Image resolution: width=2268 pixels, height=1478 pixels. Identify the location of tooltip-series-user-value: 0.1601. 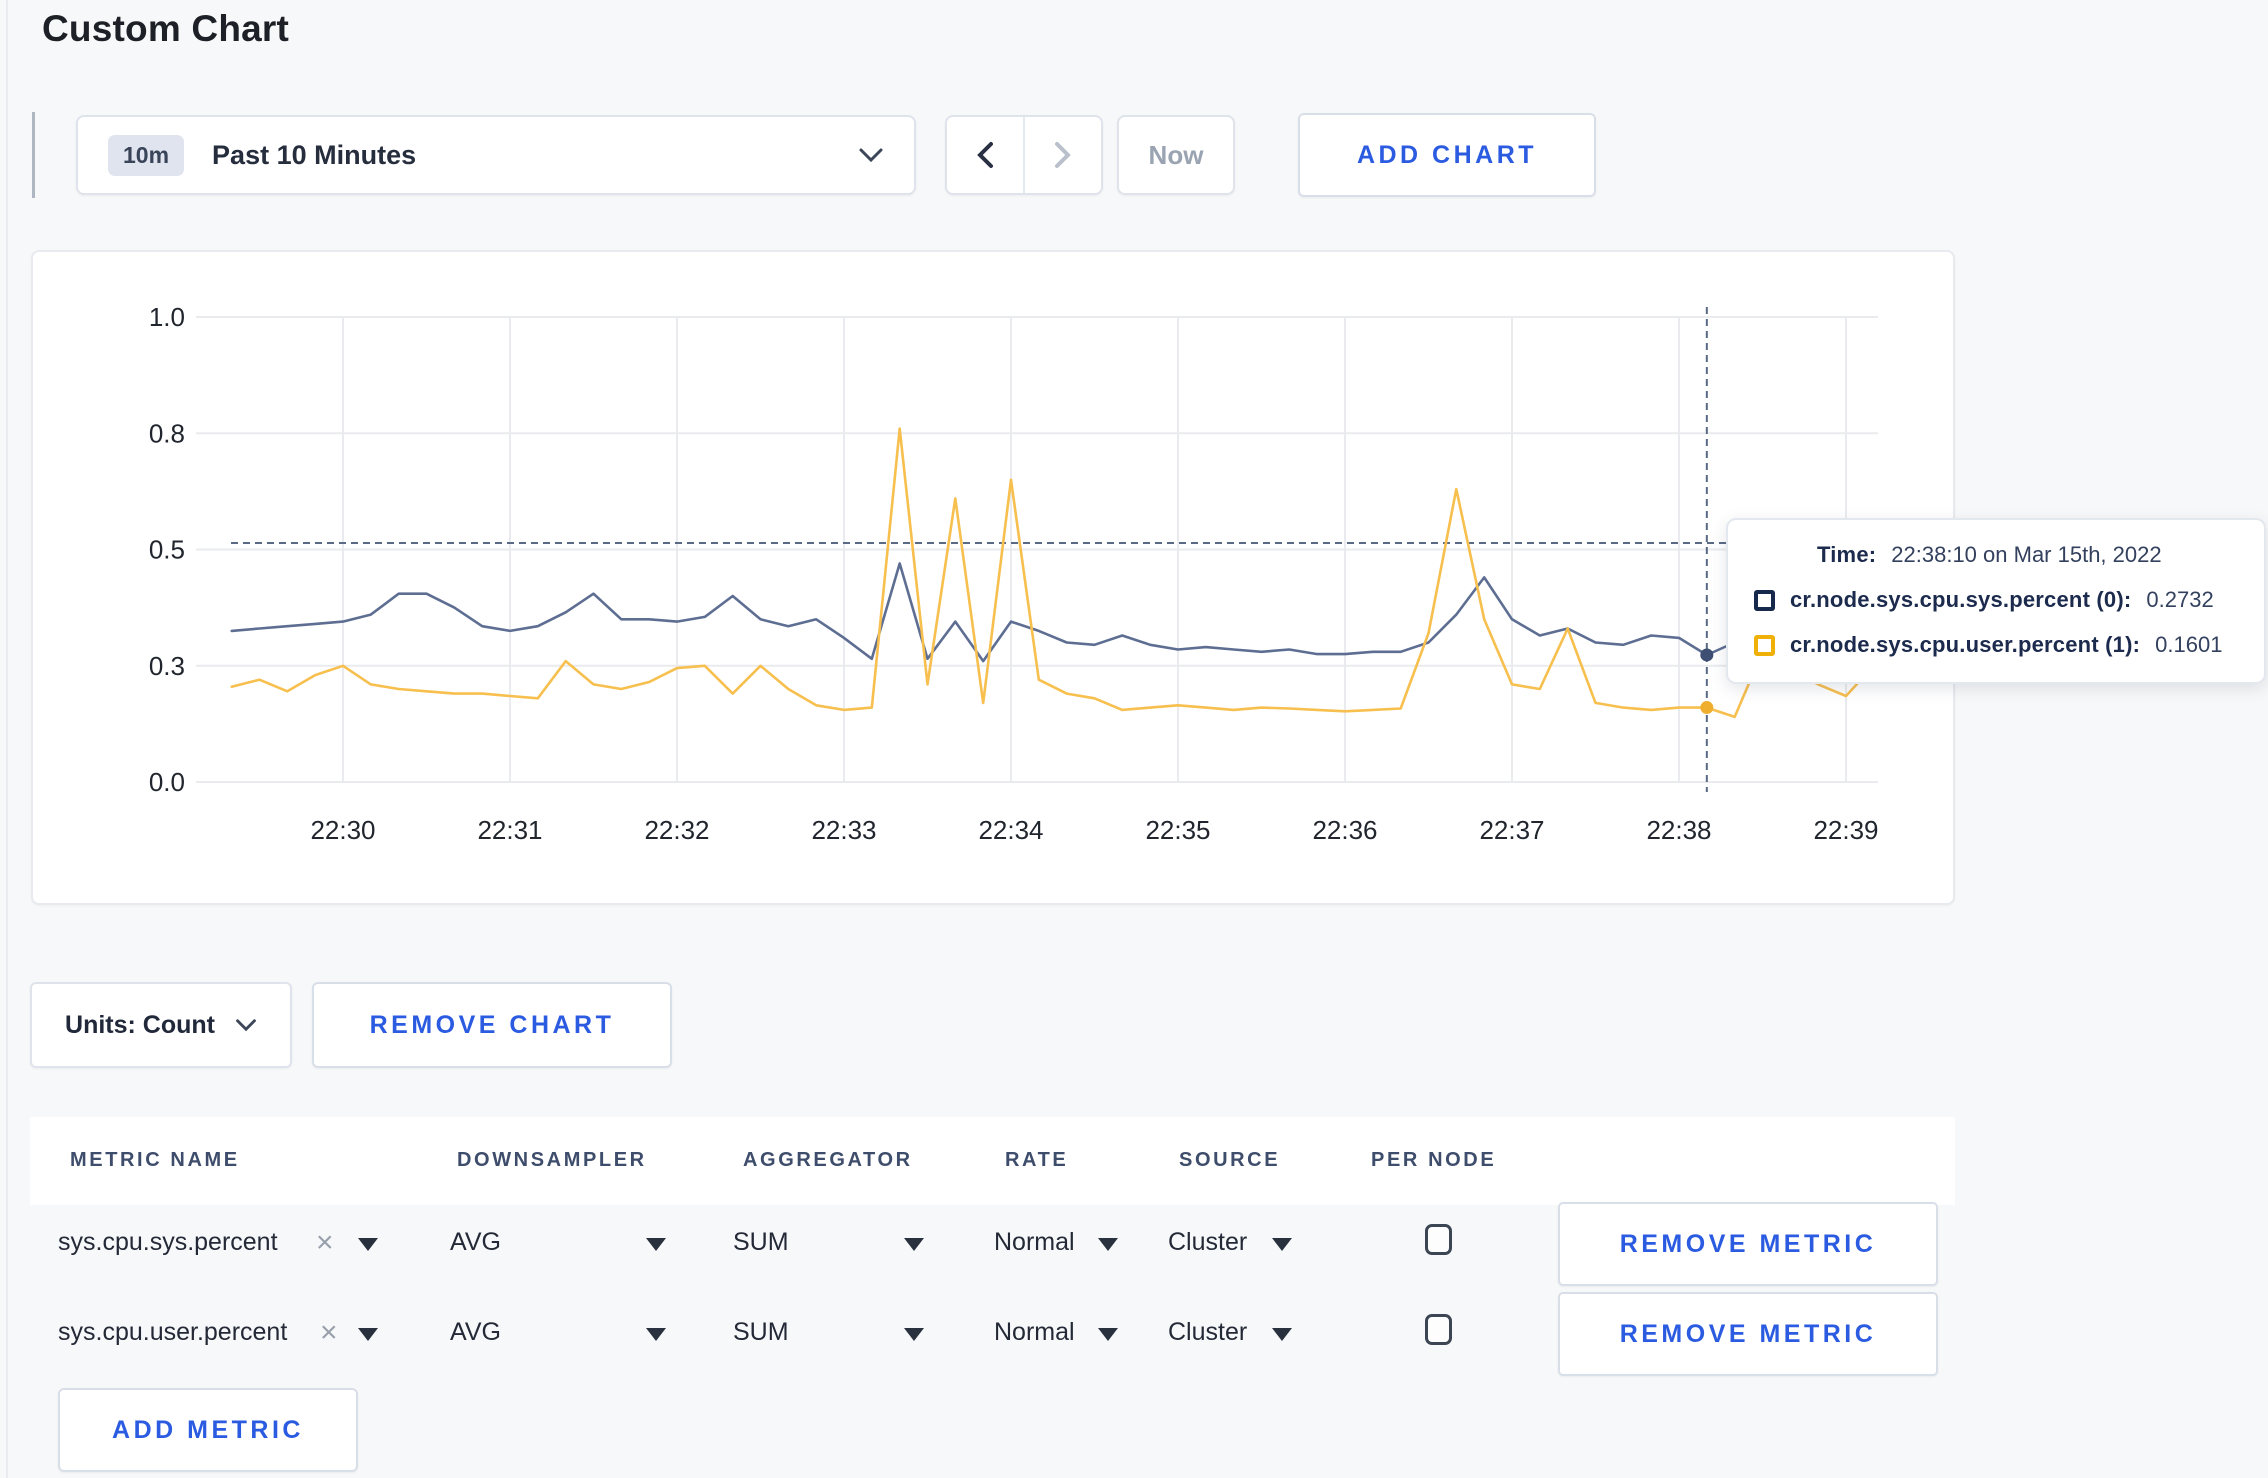
(2189, 644).